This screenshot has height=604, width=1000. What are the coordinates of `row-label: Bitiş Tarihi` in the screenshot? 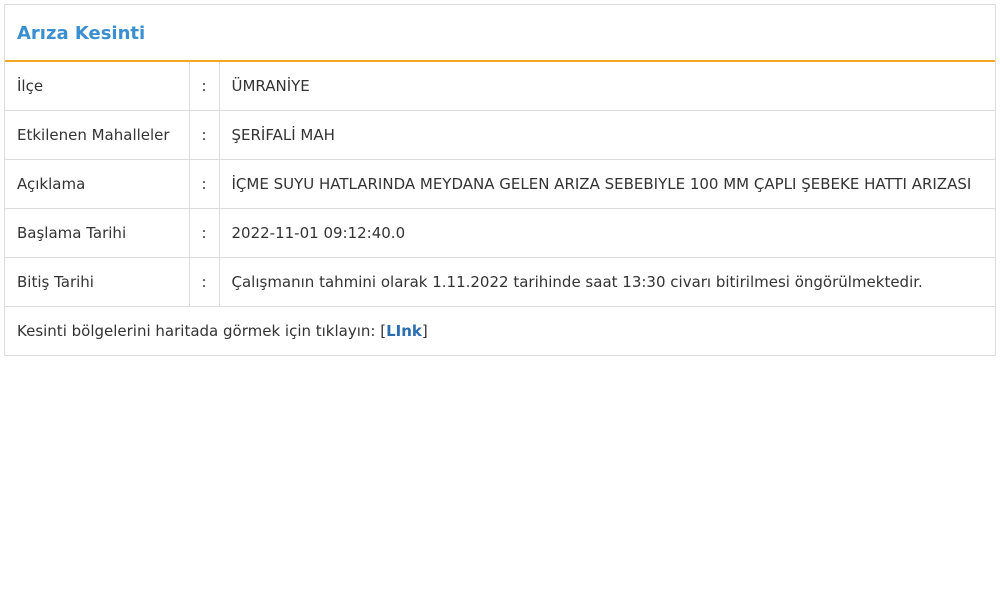 It's located at (97, 282).